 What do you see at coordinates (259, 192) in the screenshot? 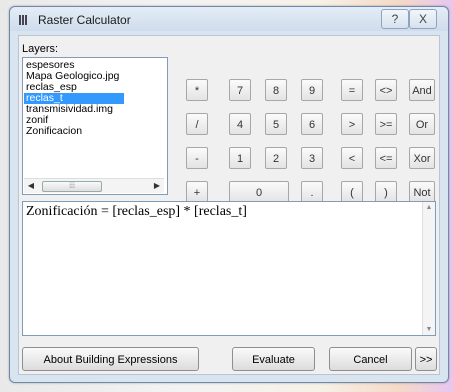
I see `digit-0-button: 0` at bounding box center [259, 192].